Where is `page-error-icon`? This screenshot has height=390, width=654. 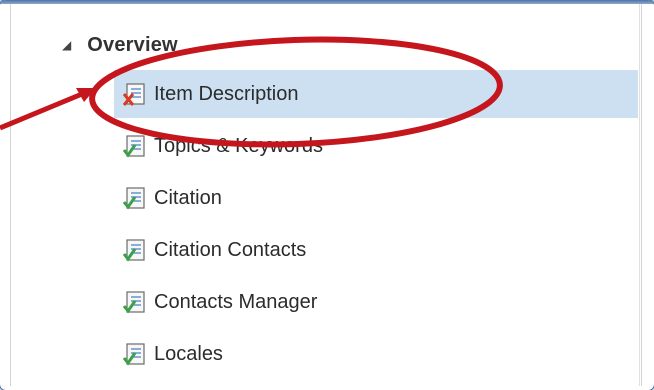 page-error-icon is located at coordinates (133, 94).